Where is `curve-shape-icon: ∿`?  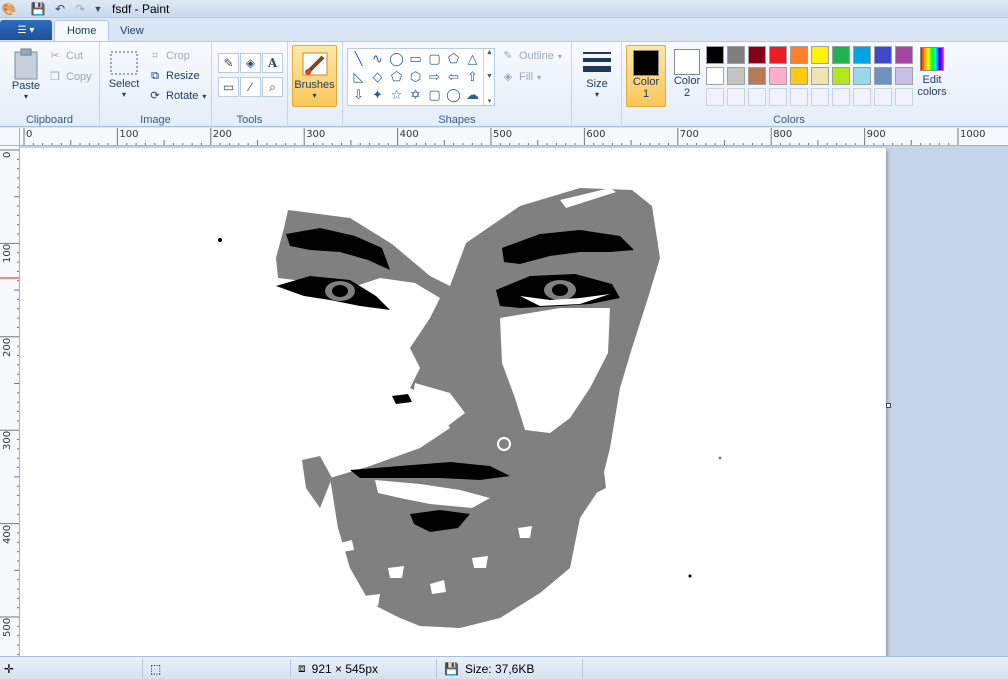 curve-shape-icon: ∿ is located at coordinates (377, 58).